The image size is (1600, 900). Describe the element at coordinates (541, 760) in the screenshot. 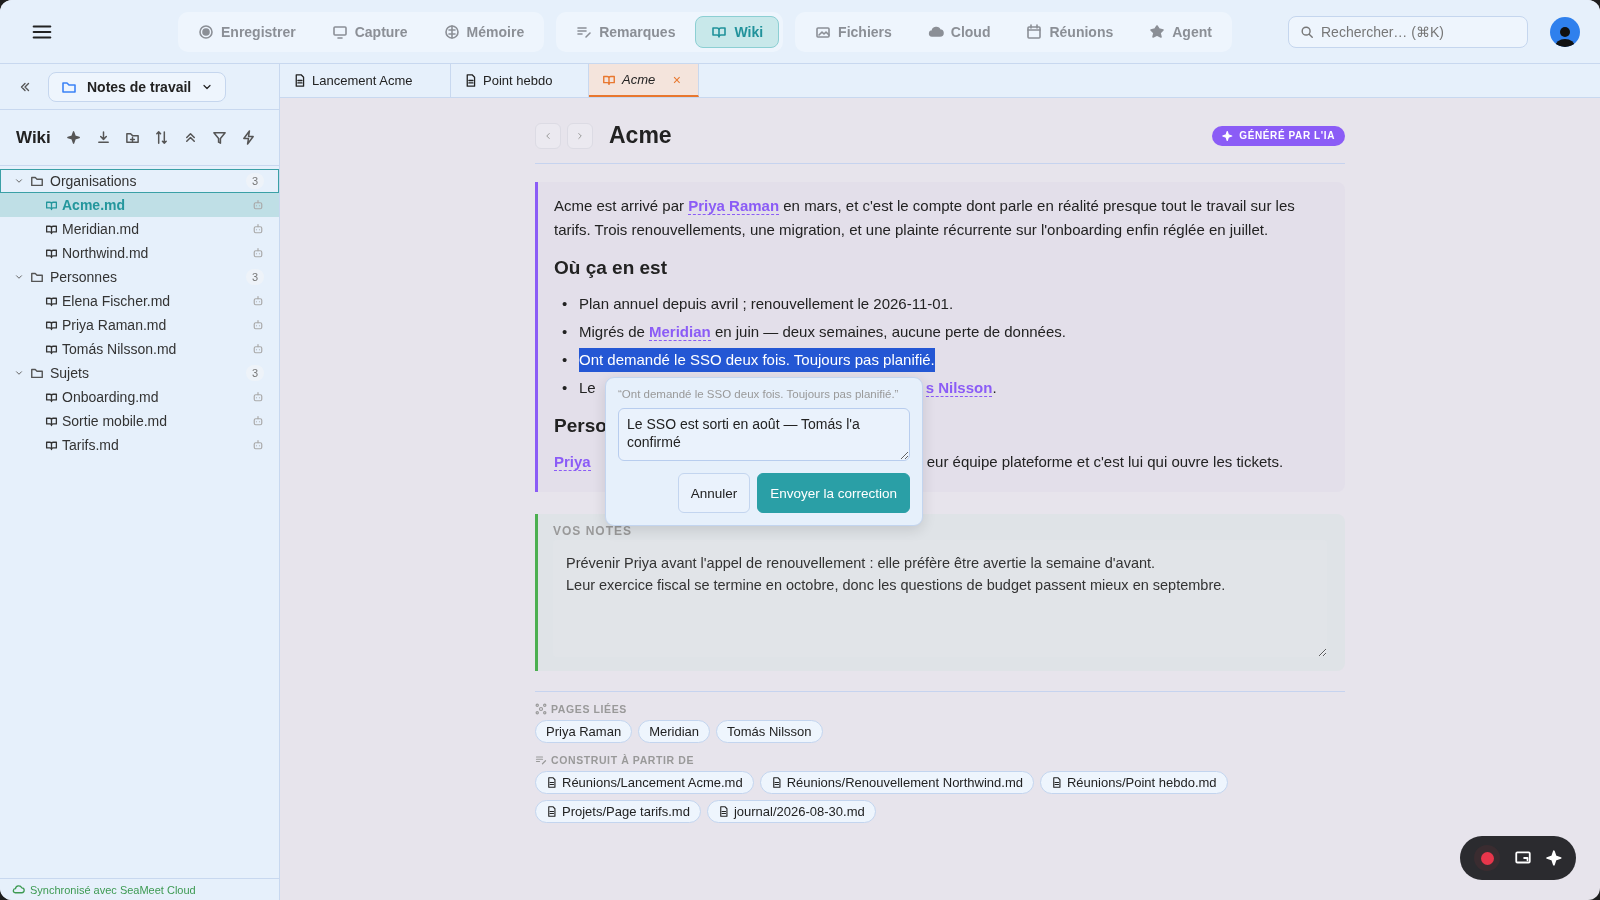

I see `list-pen-icon` at that location.